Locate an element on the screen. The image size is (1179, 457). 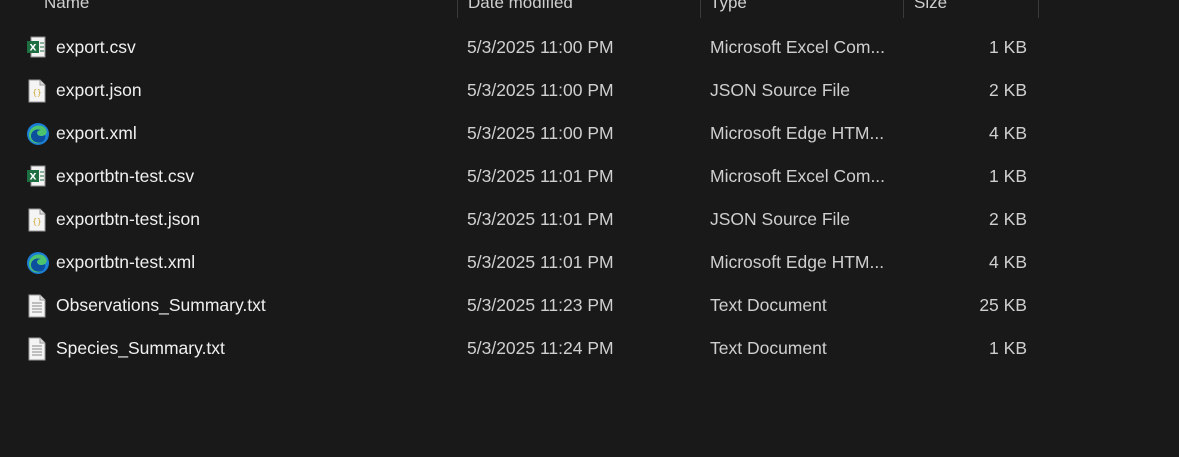
file-name: Species_Summary.txt is located at coordinates (140, 348).